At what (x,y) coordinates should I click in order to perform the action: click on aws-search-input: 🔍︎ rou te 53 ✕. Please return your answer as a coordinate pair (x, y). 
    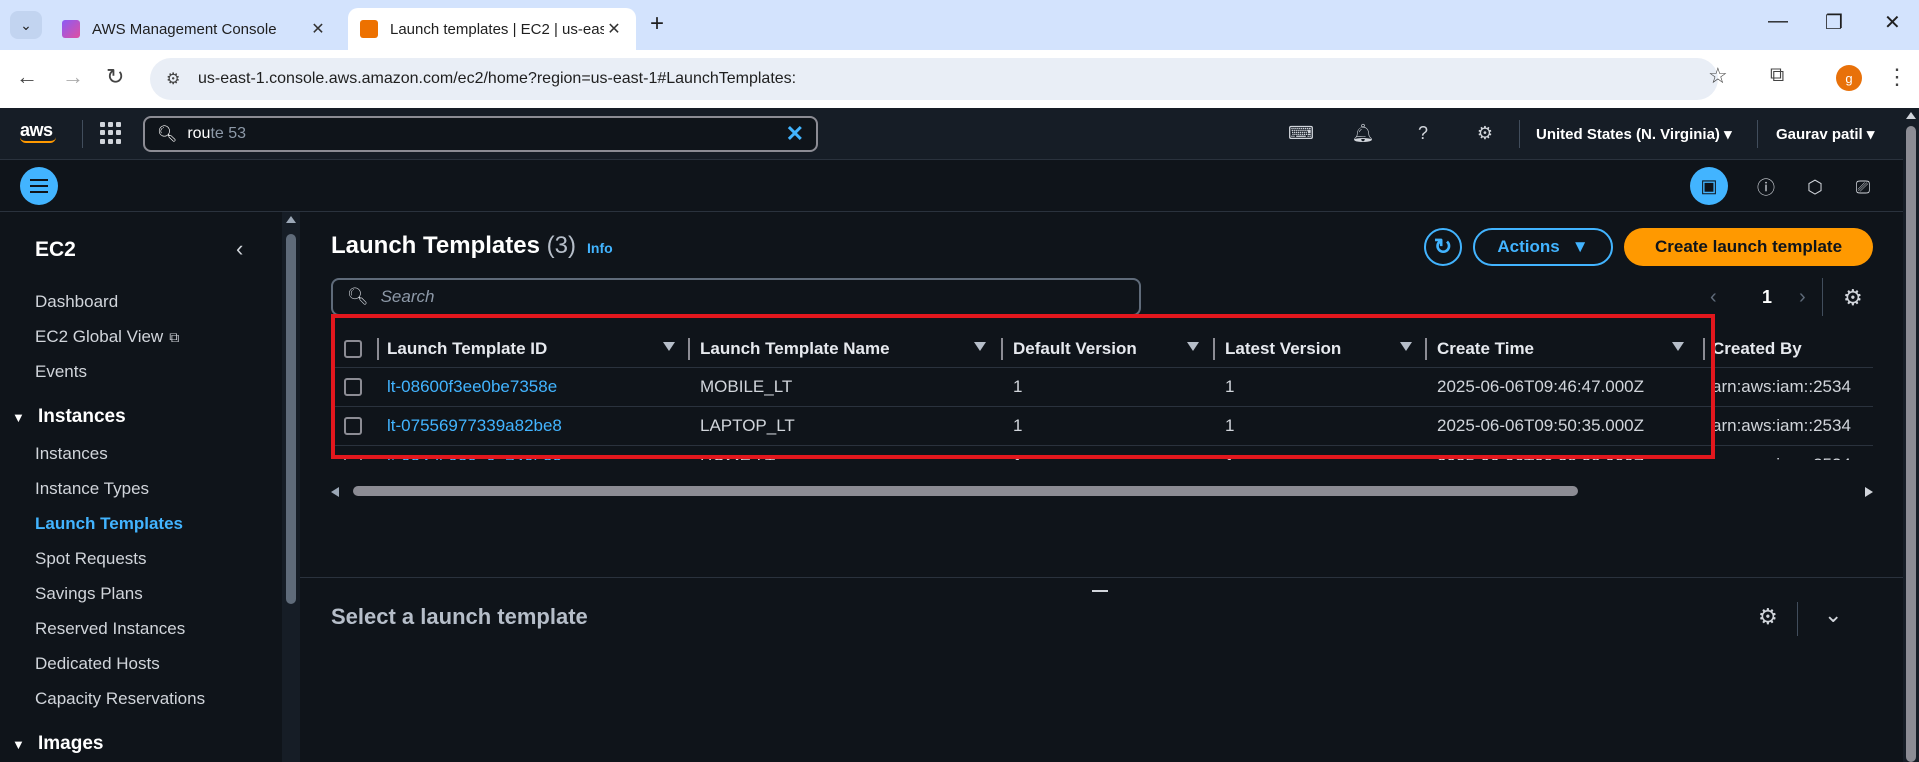
    Looking at the image, I should click on (480, 134).